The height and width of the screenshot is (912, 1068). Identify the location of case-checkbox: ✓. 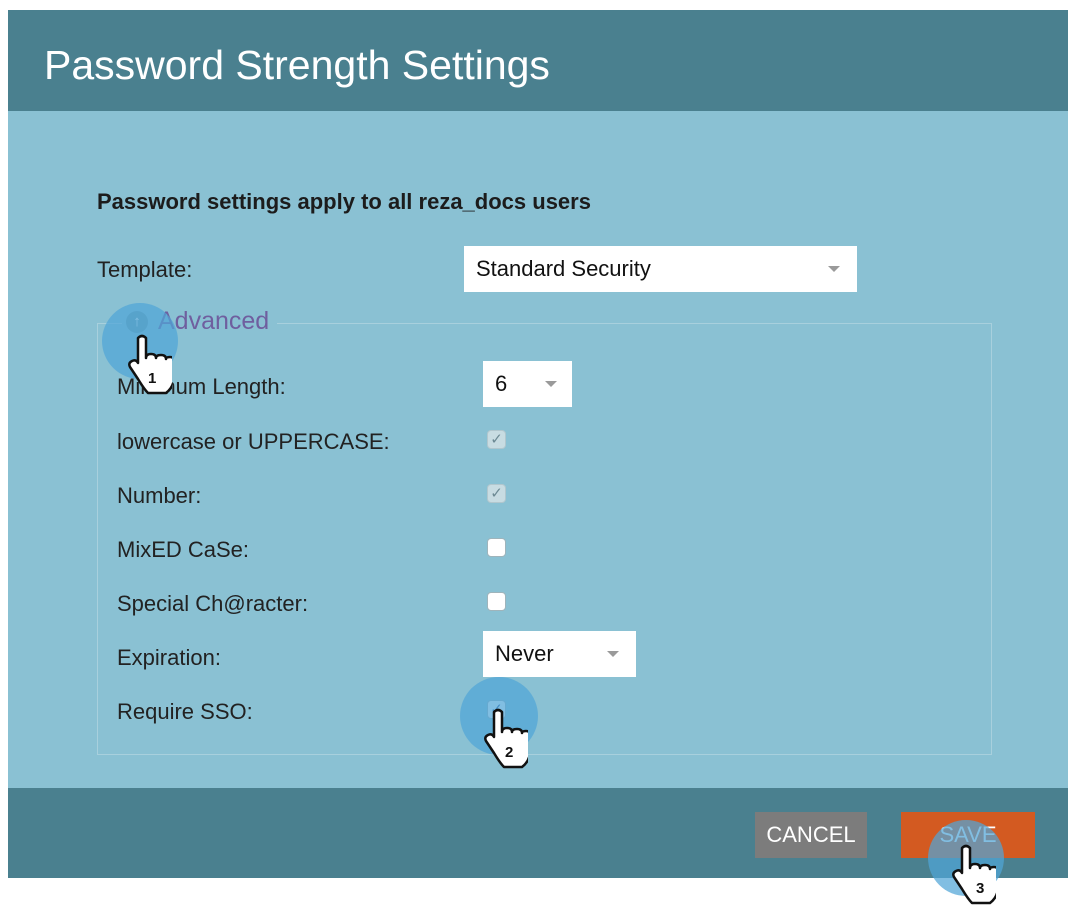
(496, 439).